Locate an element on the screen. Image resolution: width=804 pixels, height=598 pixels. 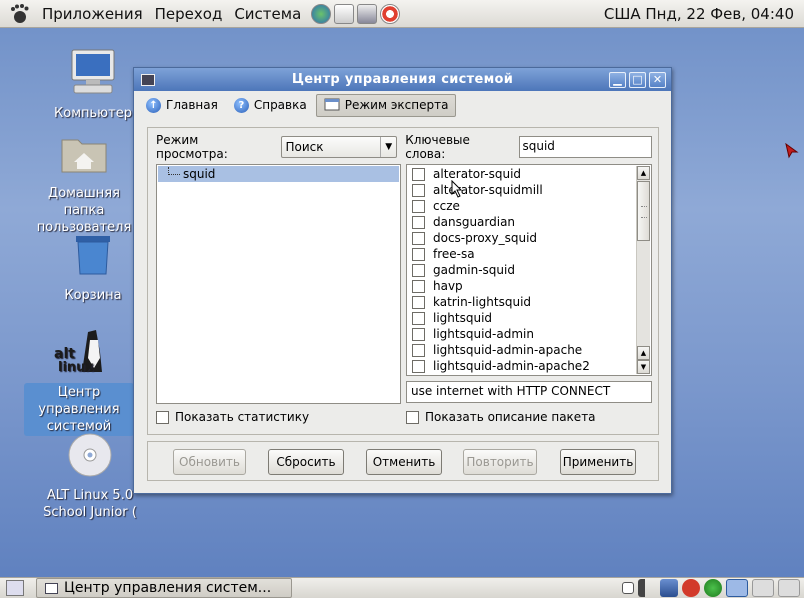
desktop-icon-control-center: alt linux Центр управления системой is located at coordinates (79, 382).